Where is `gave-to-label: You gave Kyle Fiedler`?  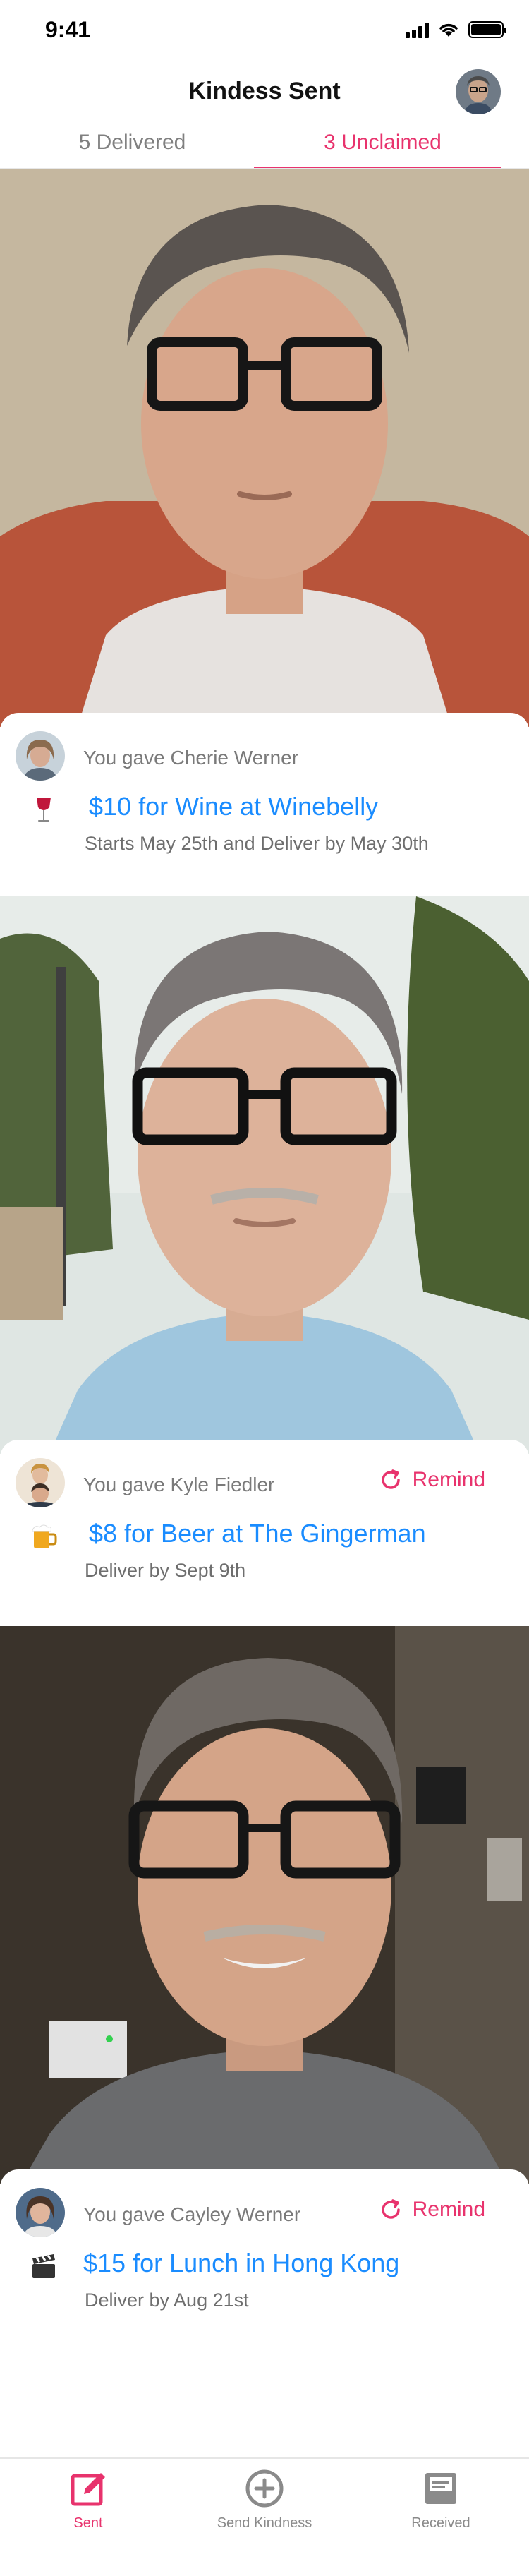 gave-to-label: You gave Kyle Fiedler is located at coordinates (179, 1484).